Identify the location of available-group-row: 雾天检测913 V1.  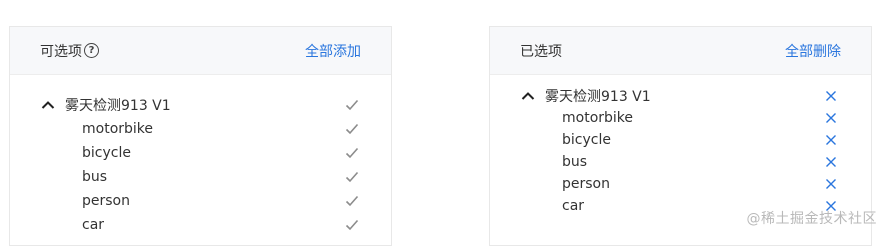
(200, 105).